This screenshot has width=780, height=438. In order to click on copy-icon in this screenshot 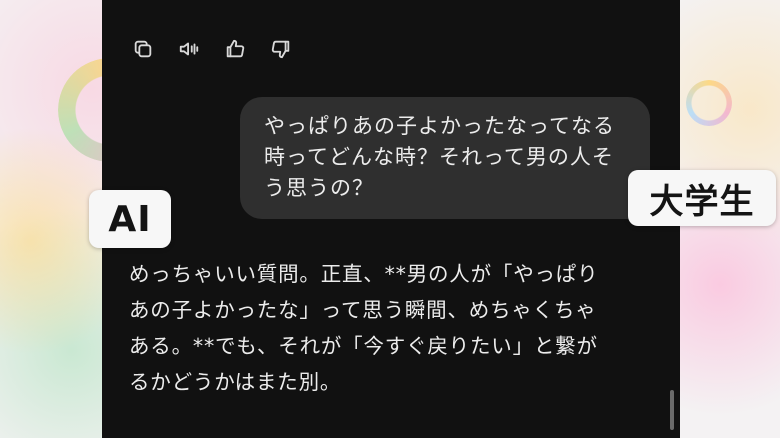, I will do `click(143, 49)`.